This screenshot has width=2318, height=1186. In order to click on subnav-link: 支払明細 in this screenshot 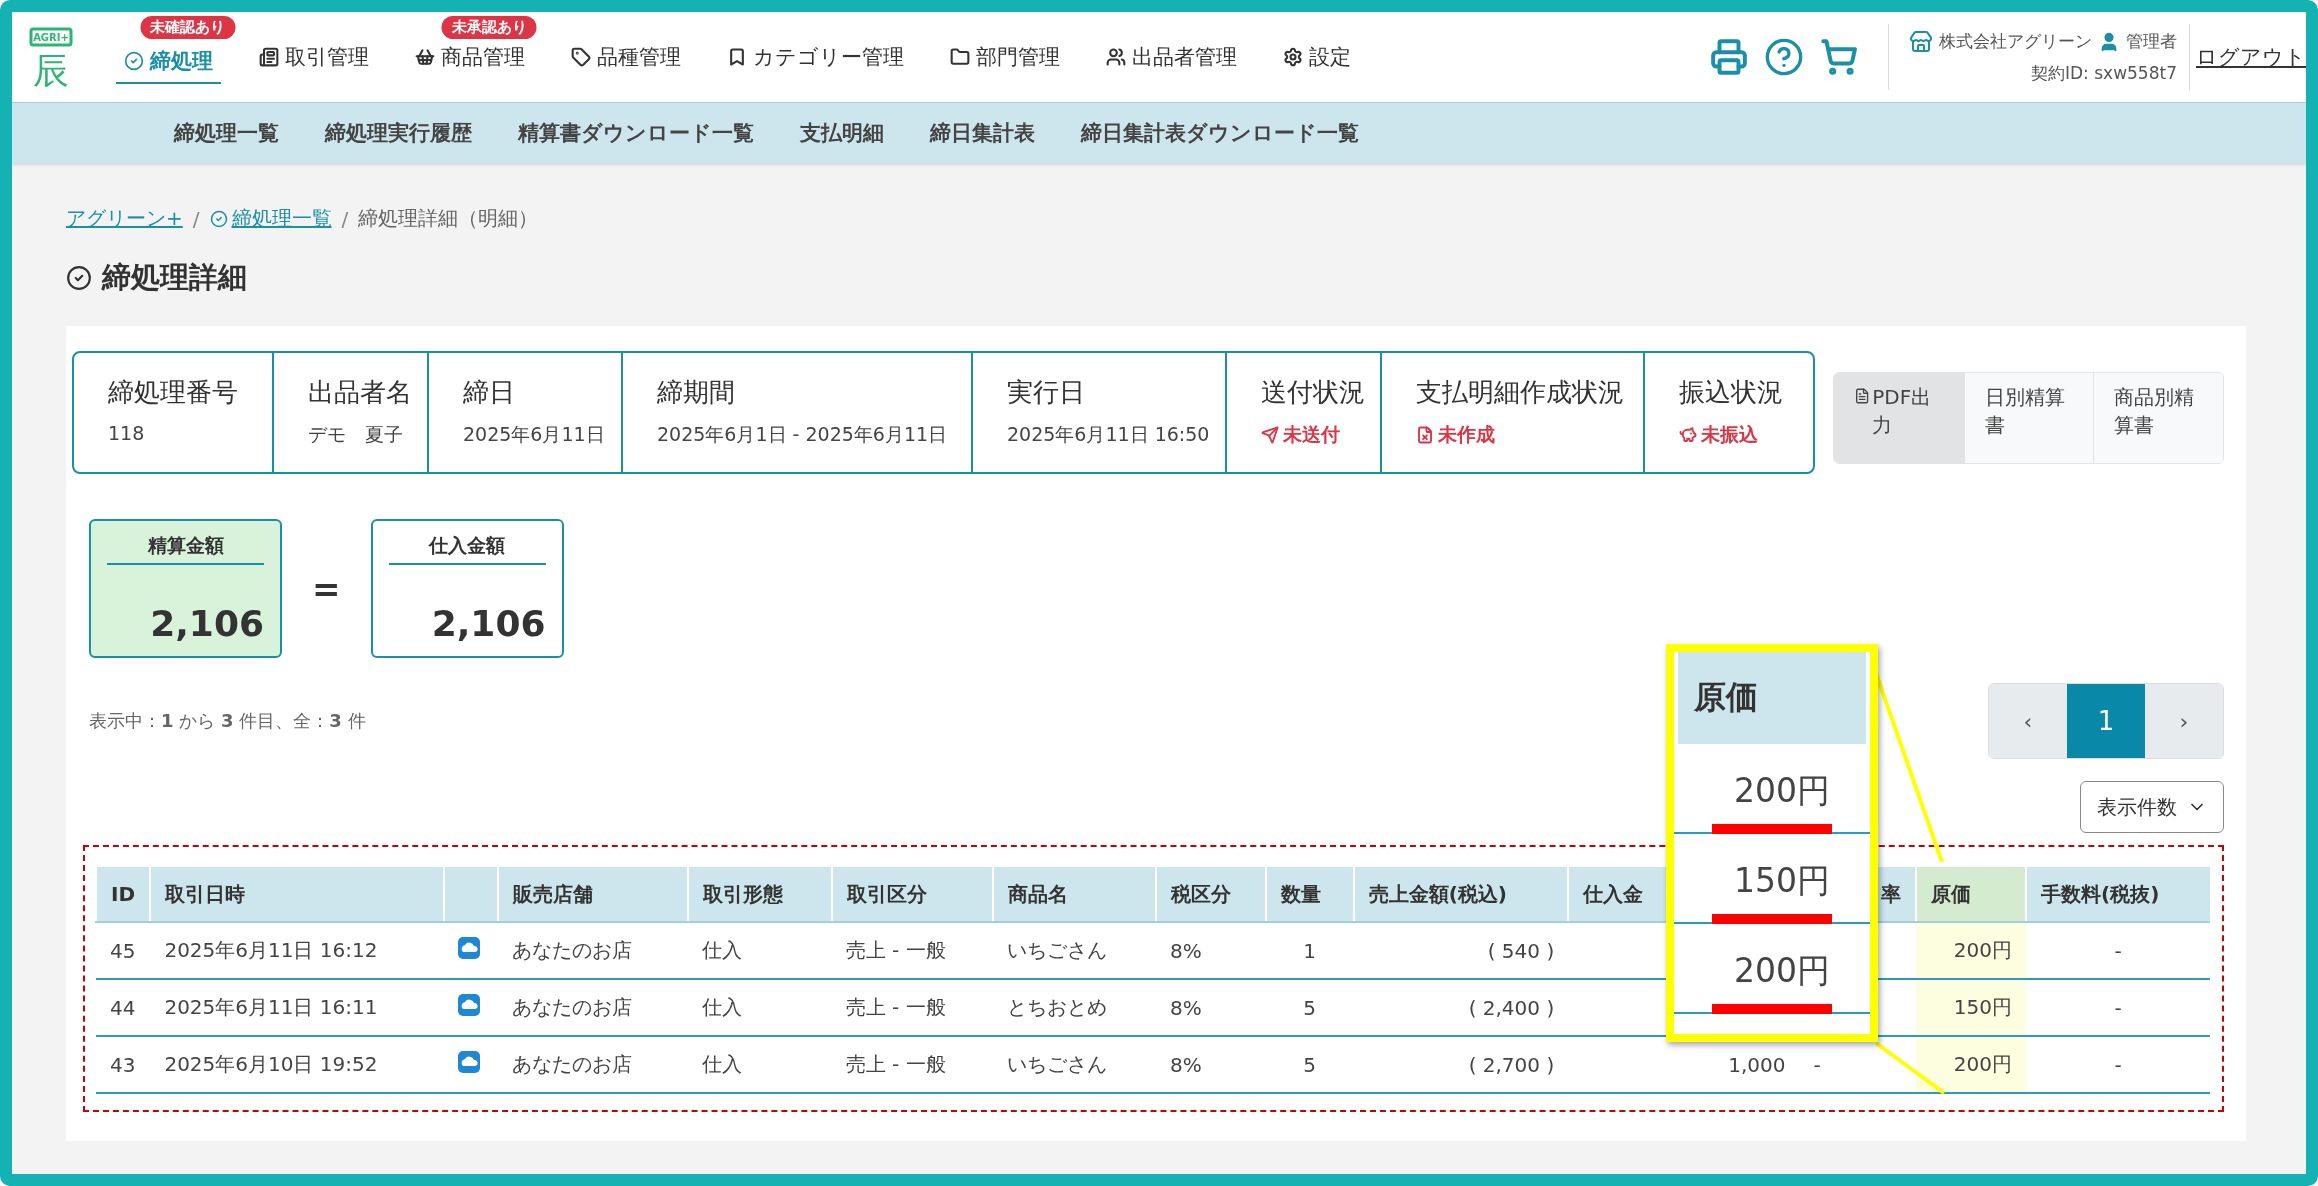, I will do `click(842, 133)`.